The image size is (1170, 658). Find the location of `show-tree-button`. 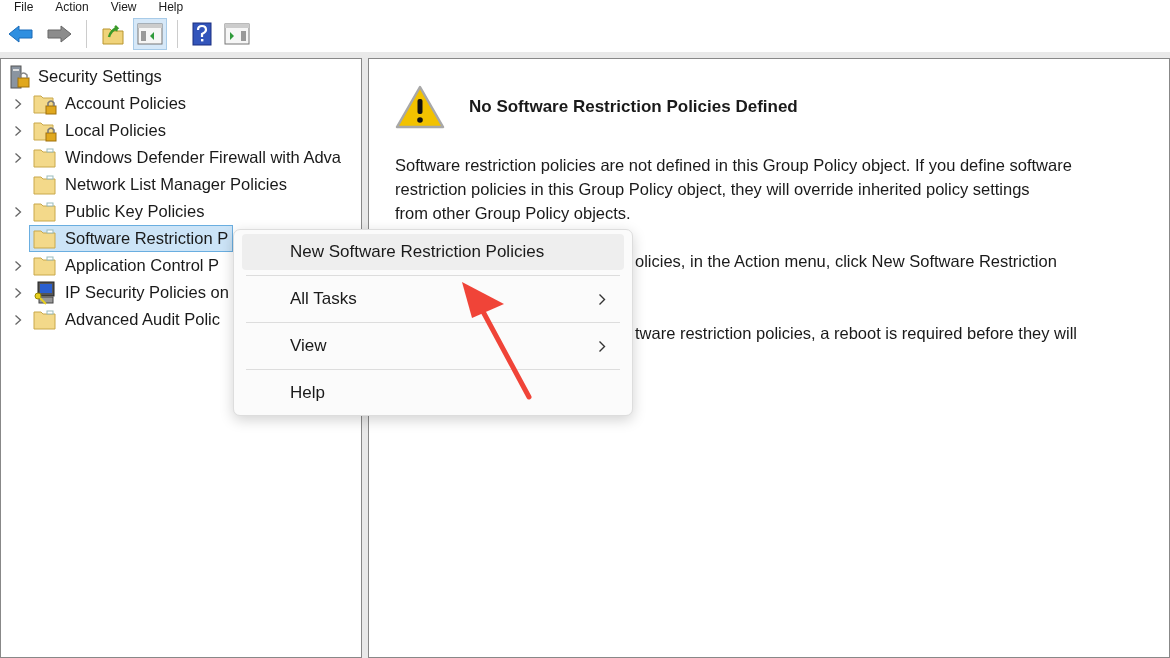

show-tree-button is located at coordinates (150, 34).